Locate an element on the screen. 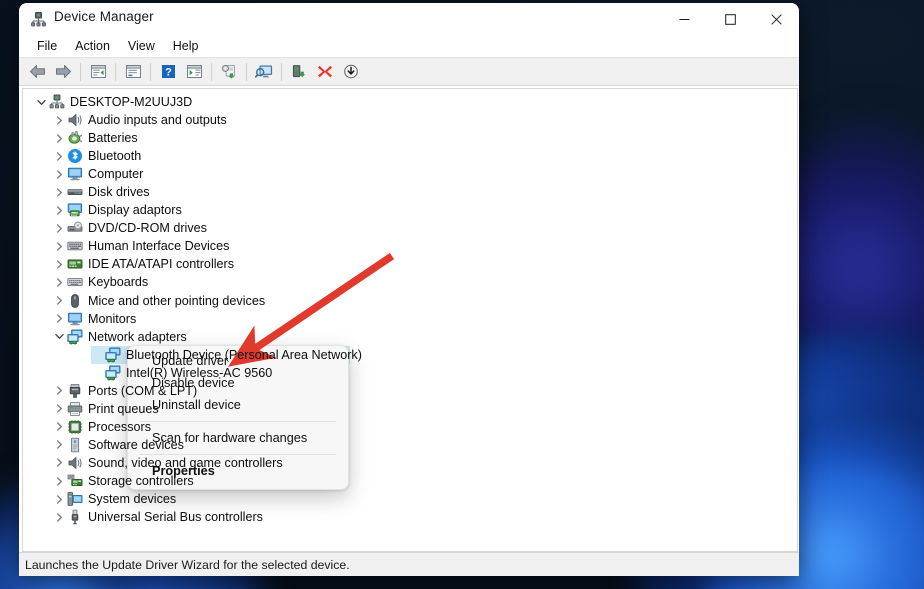 The width and height of the screenshot is (924, 589). help-button: ? is located at coordinates (168, 72).